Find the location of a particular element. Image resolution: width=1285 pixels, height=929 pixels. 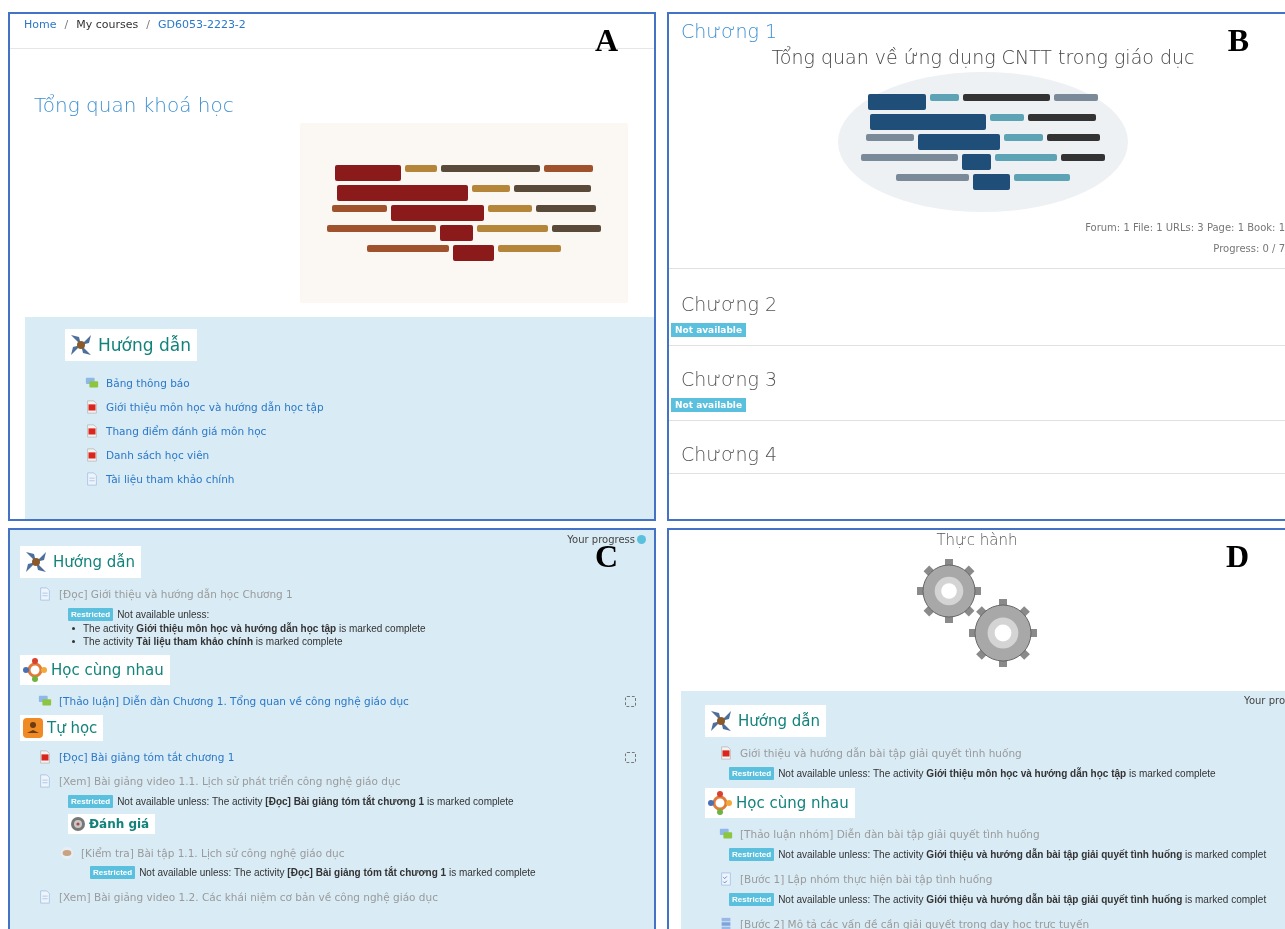

reading-person-icon is located at coordinates (33, 728).